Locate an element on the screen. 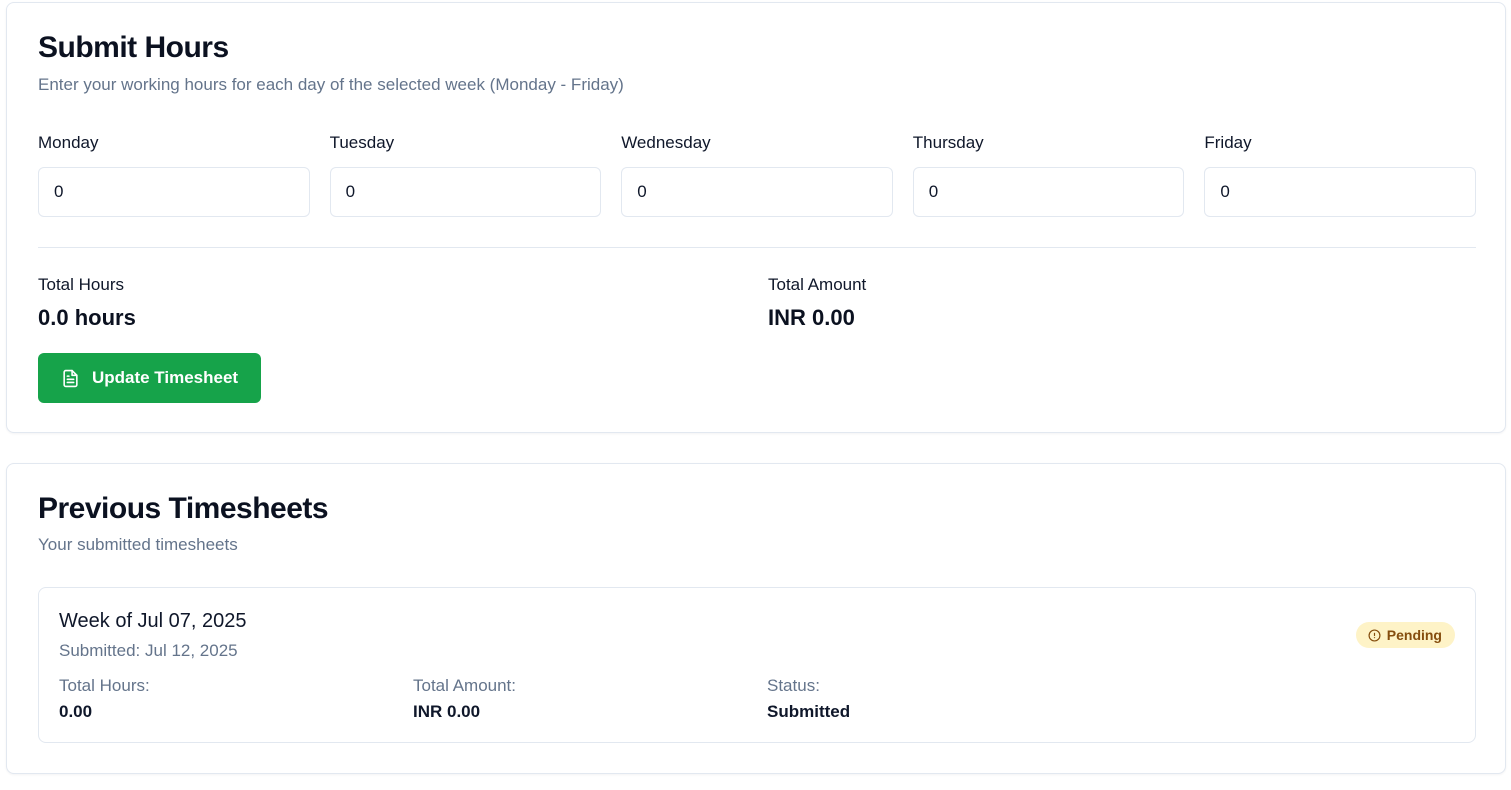 The height and width of the screenshot is (790, 1511). update-timesheet-button: Update Timesheet is located at coordinates (149, 378).